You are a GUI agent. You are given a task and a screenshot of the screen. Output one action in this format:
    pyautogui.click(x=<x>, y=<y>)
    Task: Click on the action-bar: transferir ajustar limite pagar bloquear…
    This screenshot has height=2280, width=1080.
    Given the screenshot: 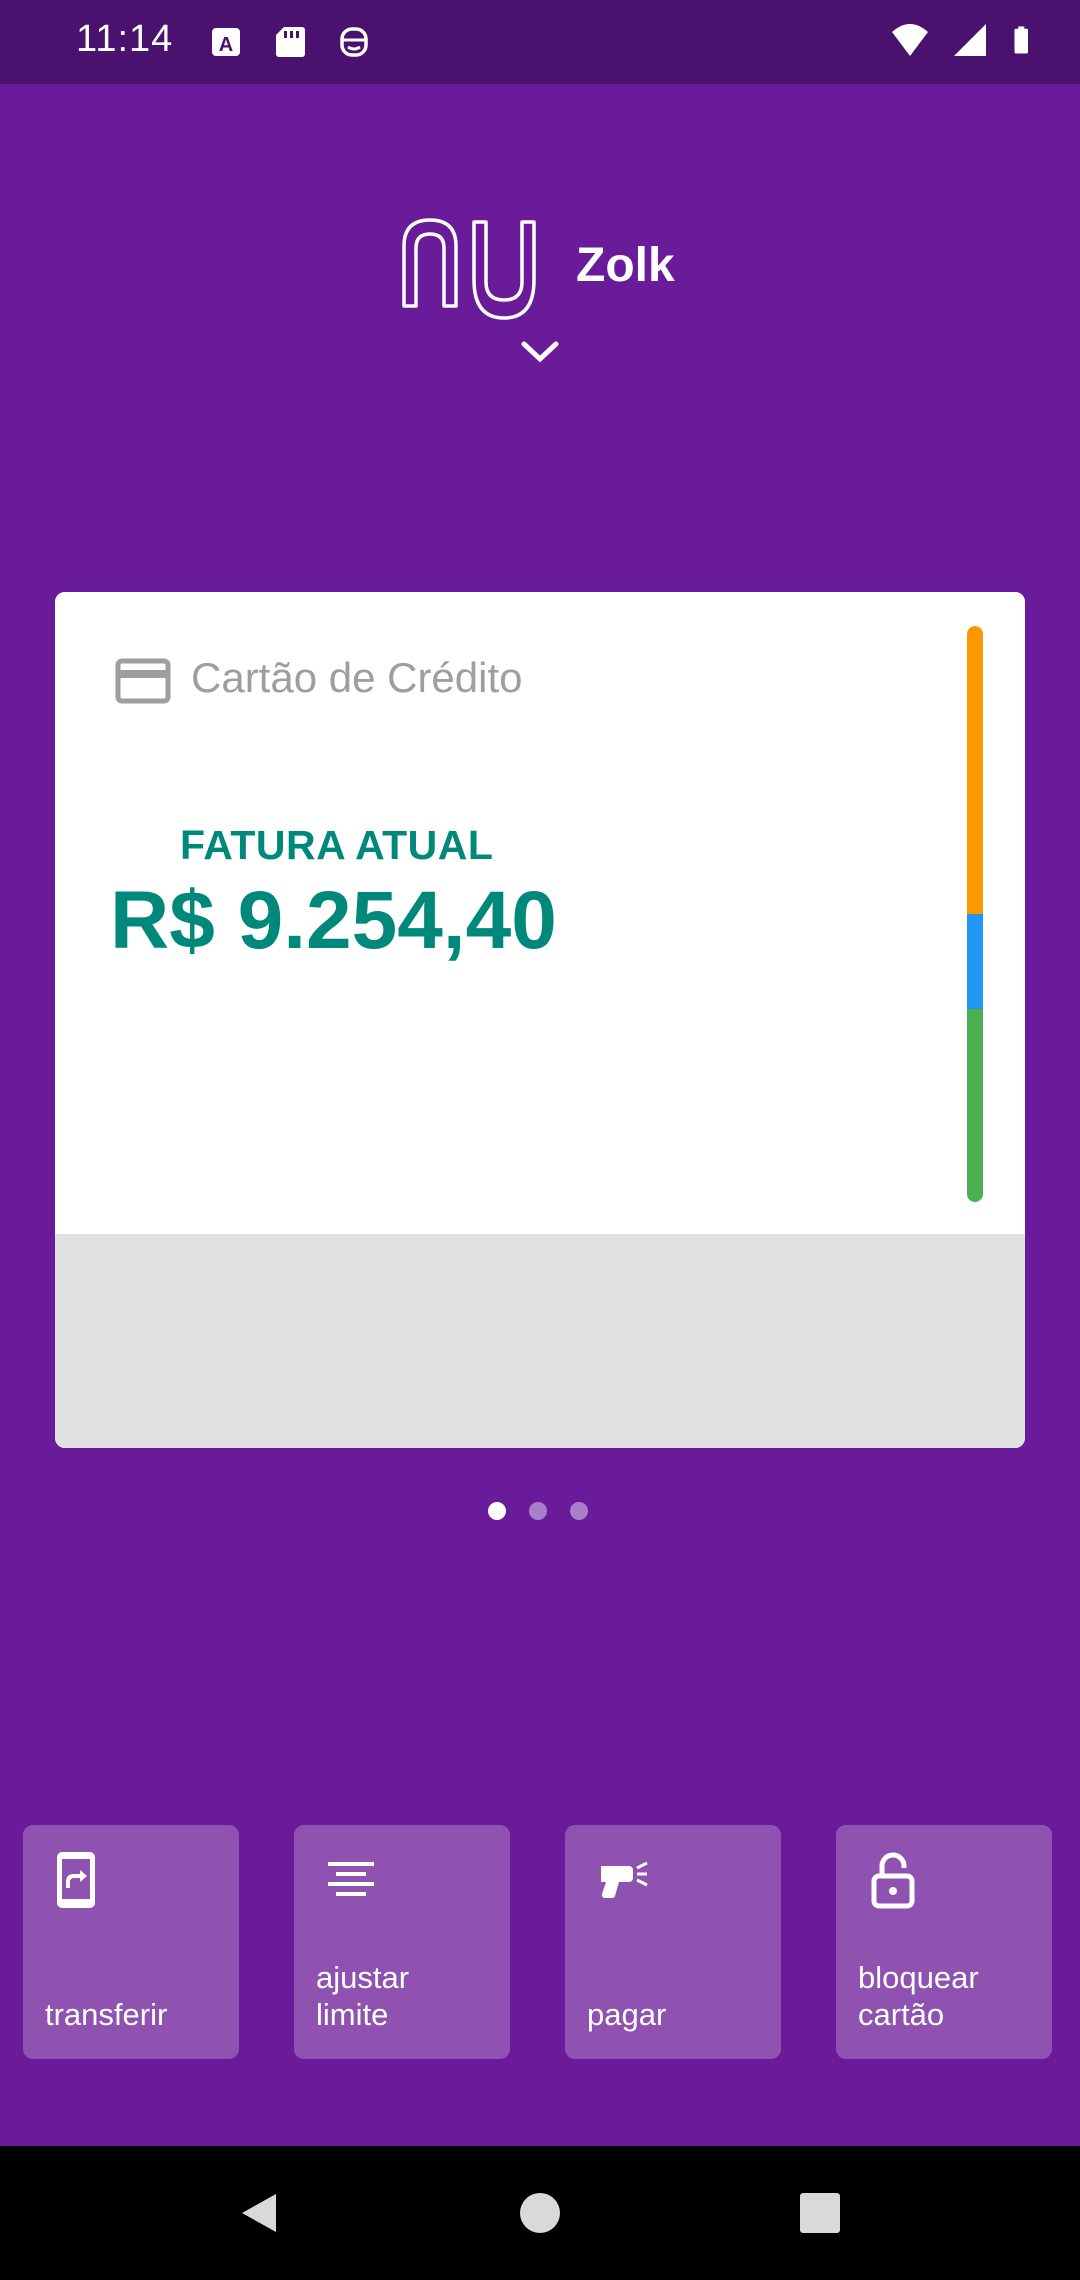 What is the action you would take?
    pyautogui.click(x=540, y=1942)
    